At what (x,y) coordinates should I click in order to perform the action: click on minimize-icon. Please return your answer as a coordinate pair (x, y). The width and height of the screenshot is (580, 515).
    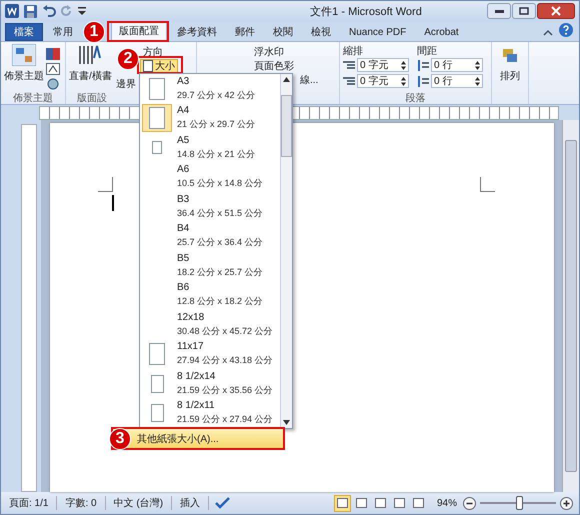
    Looking at the image, I should click on (499, 11).